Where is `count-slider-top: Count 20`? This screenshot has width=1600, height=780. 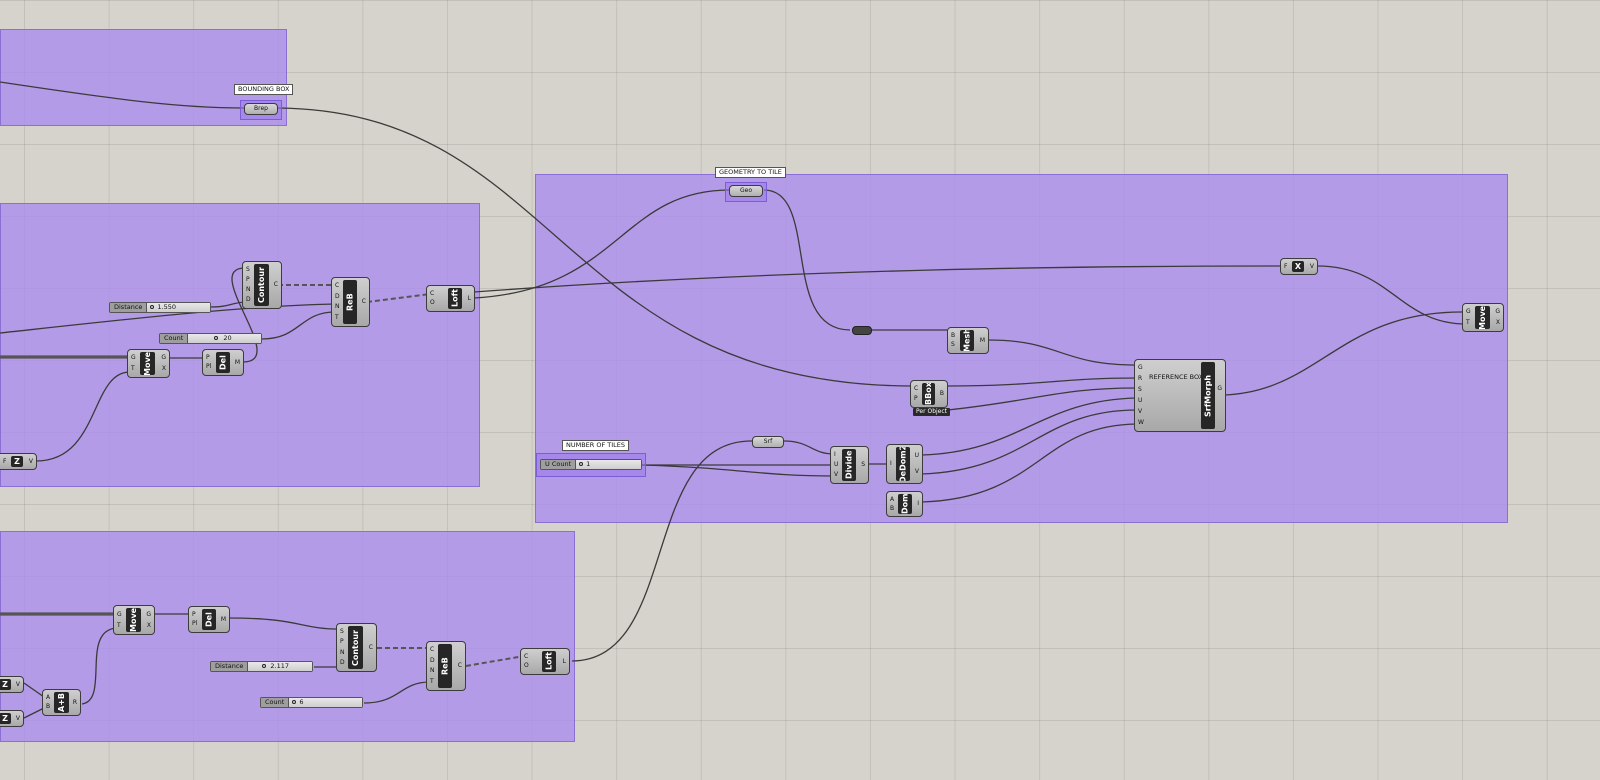 count-slider-top: Count 20 is located at coordinates (210, 338).